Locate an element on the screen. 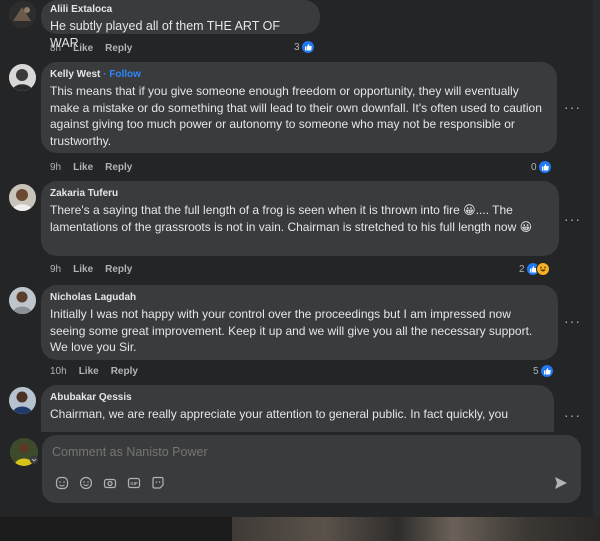 The width and height of the screenshot is (600, 541). composer-tools: GIF is located at coordinates (109, 482).